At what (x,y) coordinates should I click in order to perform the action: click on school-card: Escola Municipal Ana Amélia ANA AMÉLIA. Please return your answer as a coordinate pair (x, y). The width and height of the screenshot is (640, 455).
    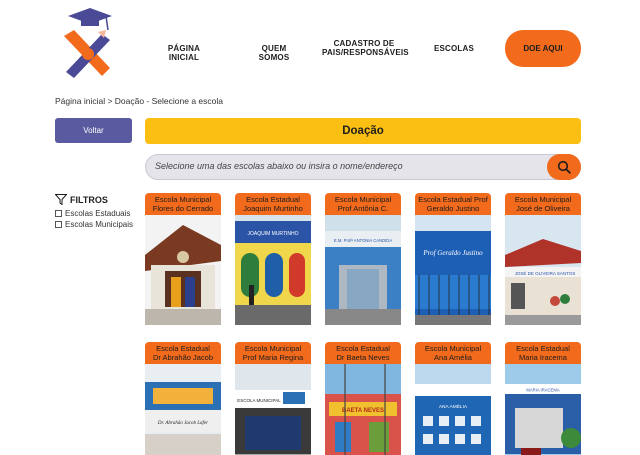
    Looking at the image, I should click on (453, 398).